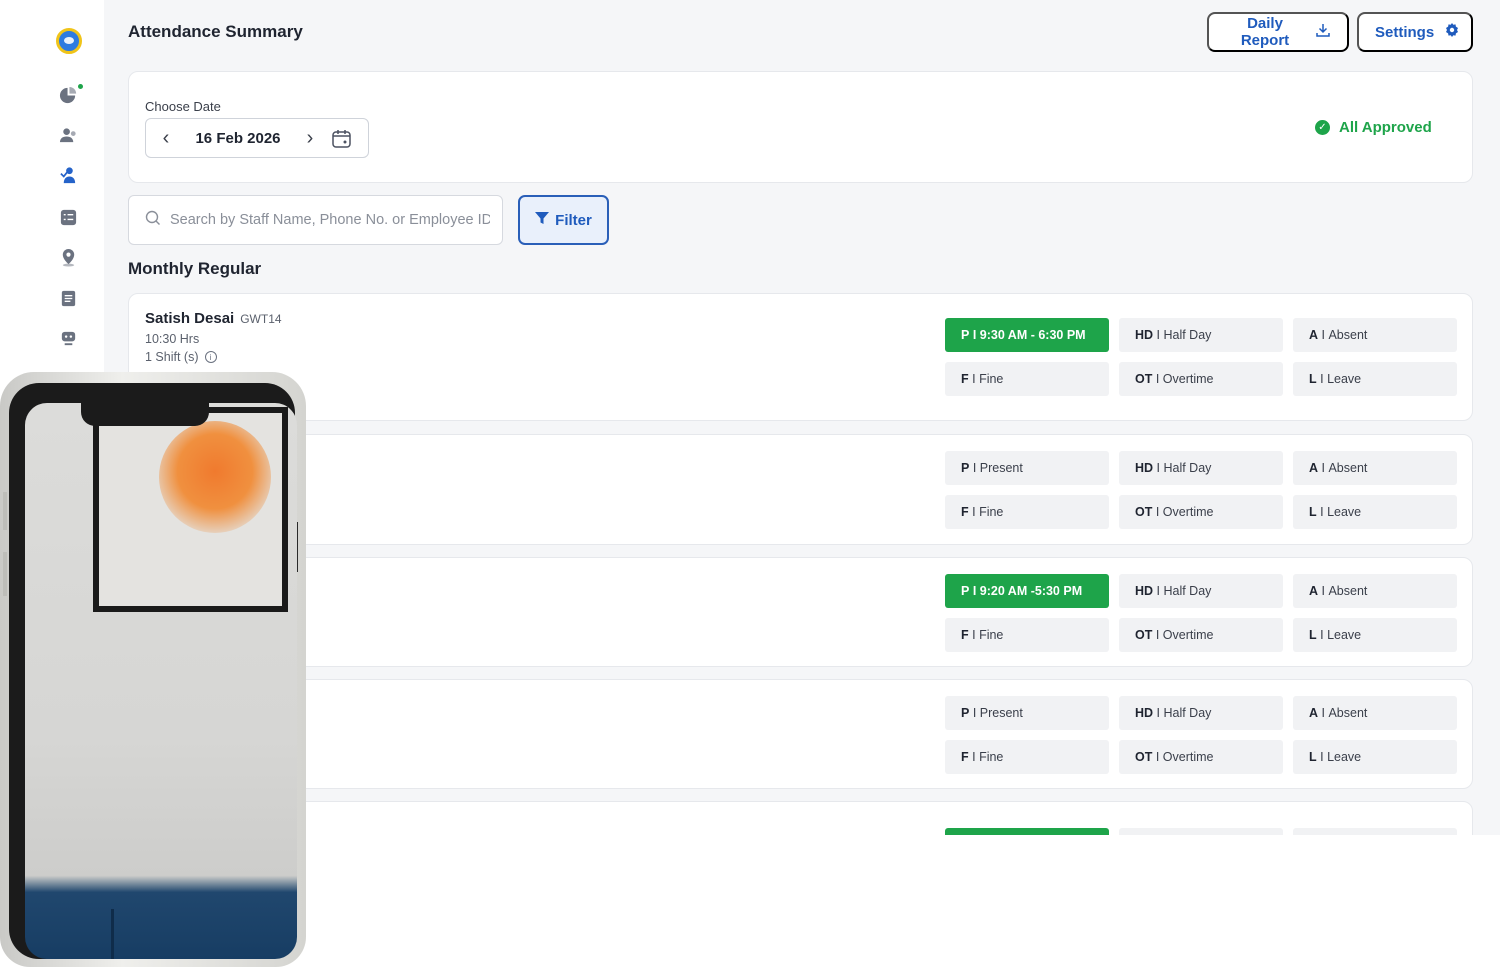 This screenshot has height=967, width=1500. What do you see at coordinates (1385, 127) in the screenshot?
I see `approval-status-text: All Approved` at bounding box center [1385, 127].